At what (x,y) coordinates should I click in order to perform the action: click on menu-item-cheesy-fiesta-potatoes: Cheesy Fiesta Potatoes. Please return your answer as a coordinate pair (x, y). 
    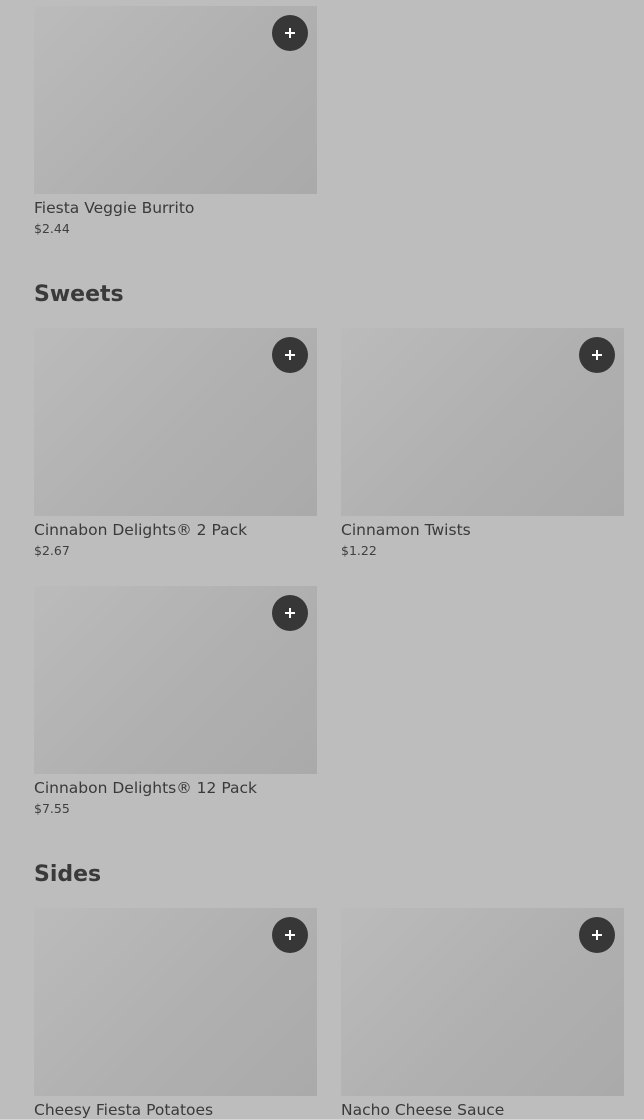
    Looking at the image, I should click on (175, 1013).